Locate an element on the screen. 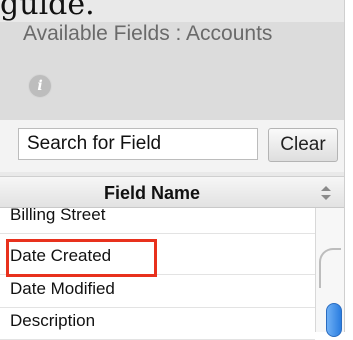 The height and width of the screenshot is (340, 353). list-item-label: Billing Street is located at coordinates (58, 214).